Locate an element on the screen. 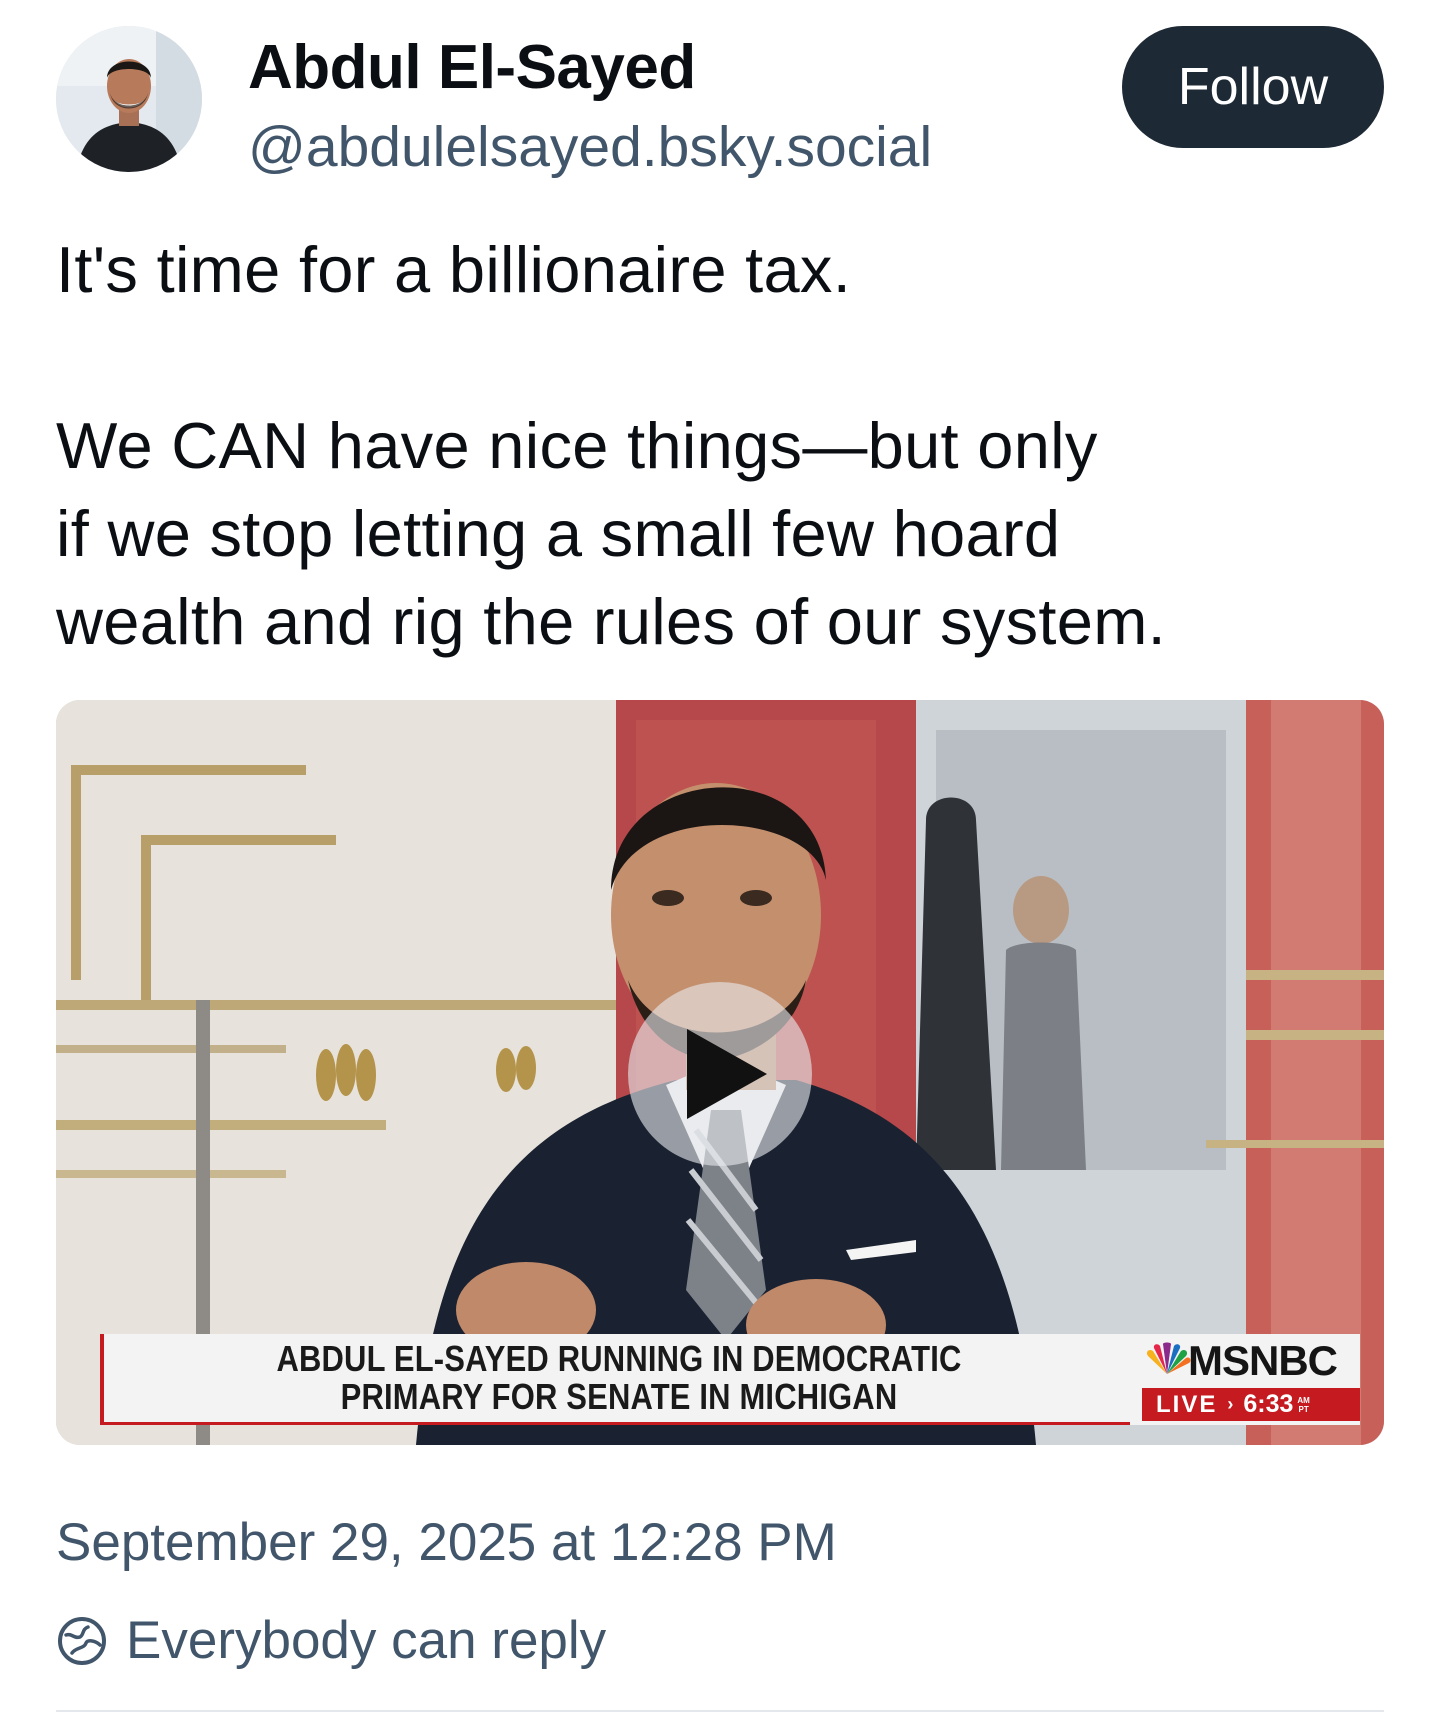 Image resolution: width=1440 pixels, height=1733 pixels. follow-button: Follow is located at coordinates (1253, 87).